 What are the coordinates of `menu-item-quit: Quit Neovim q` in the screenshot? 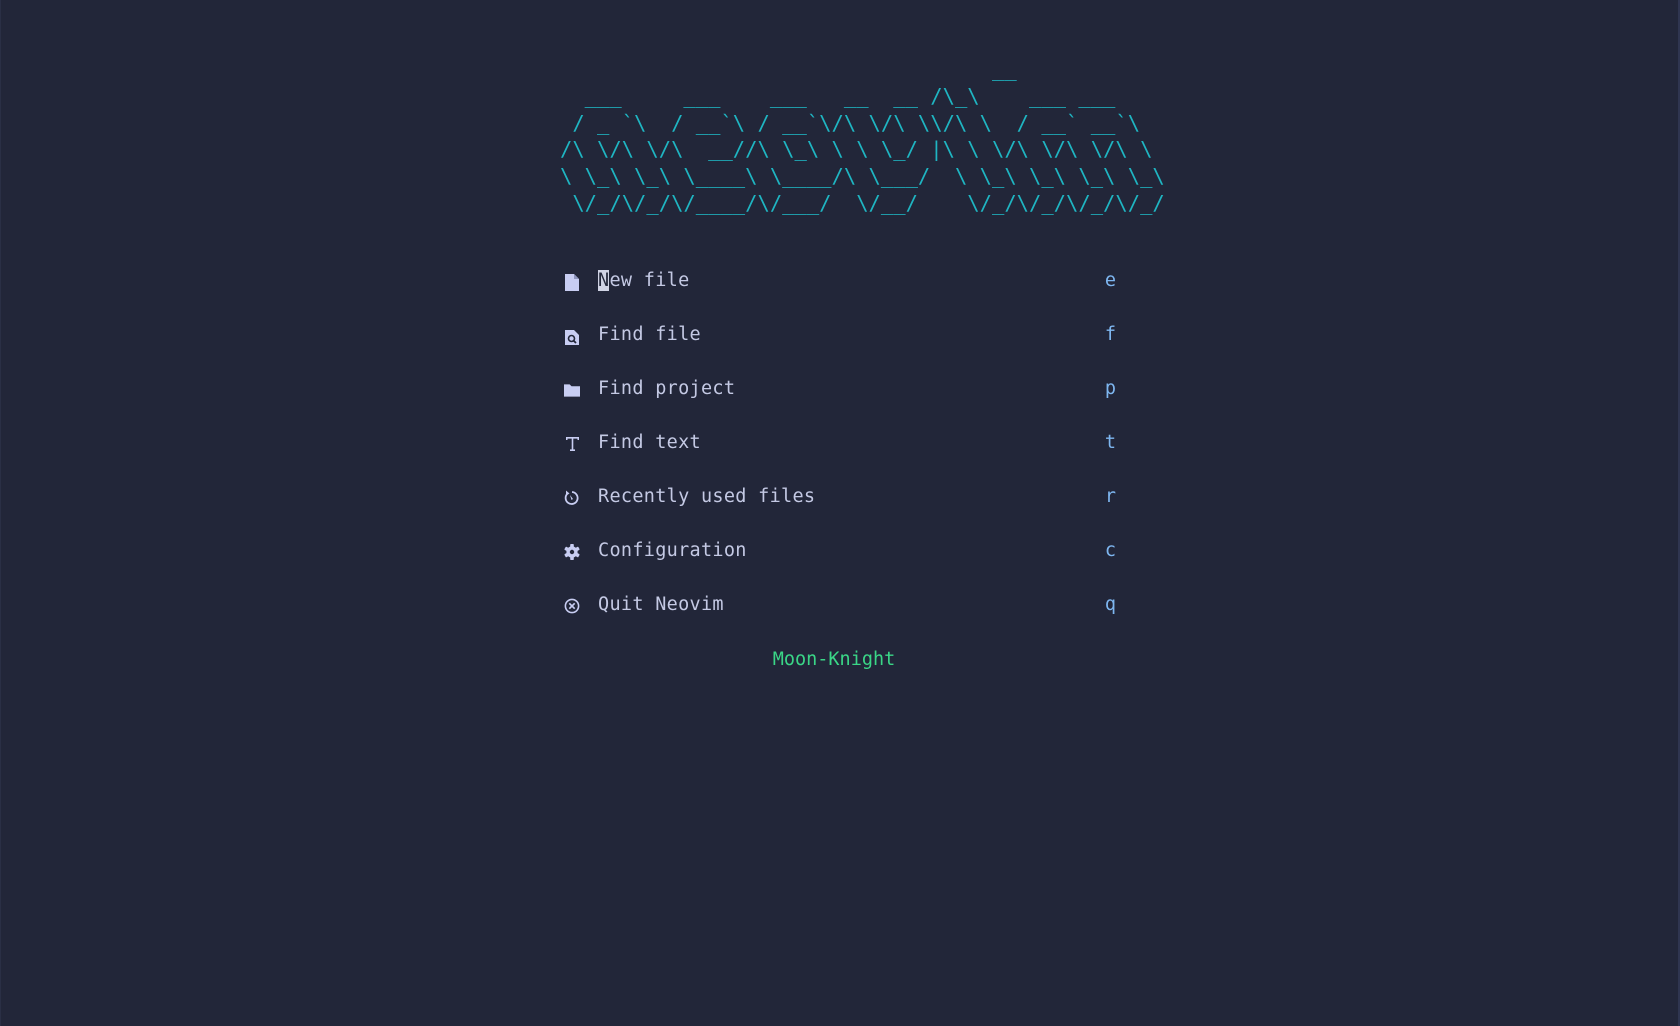 It's located at (840, 615).